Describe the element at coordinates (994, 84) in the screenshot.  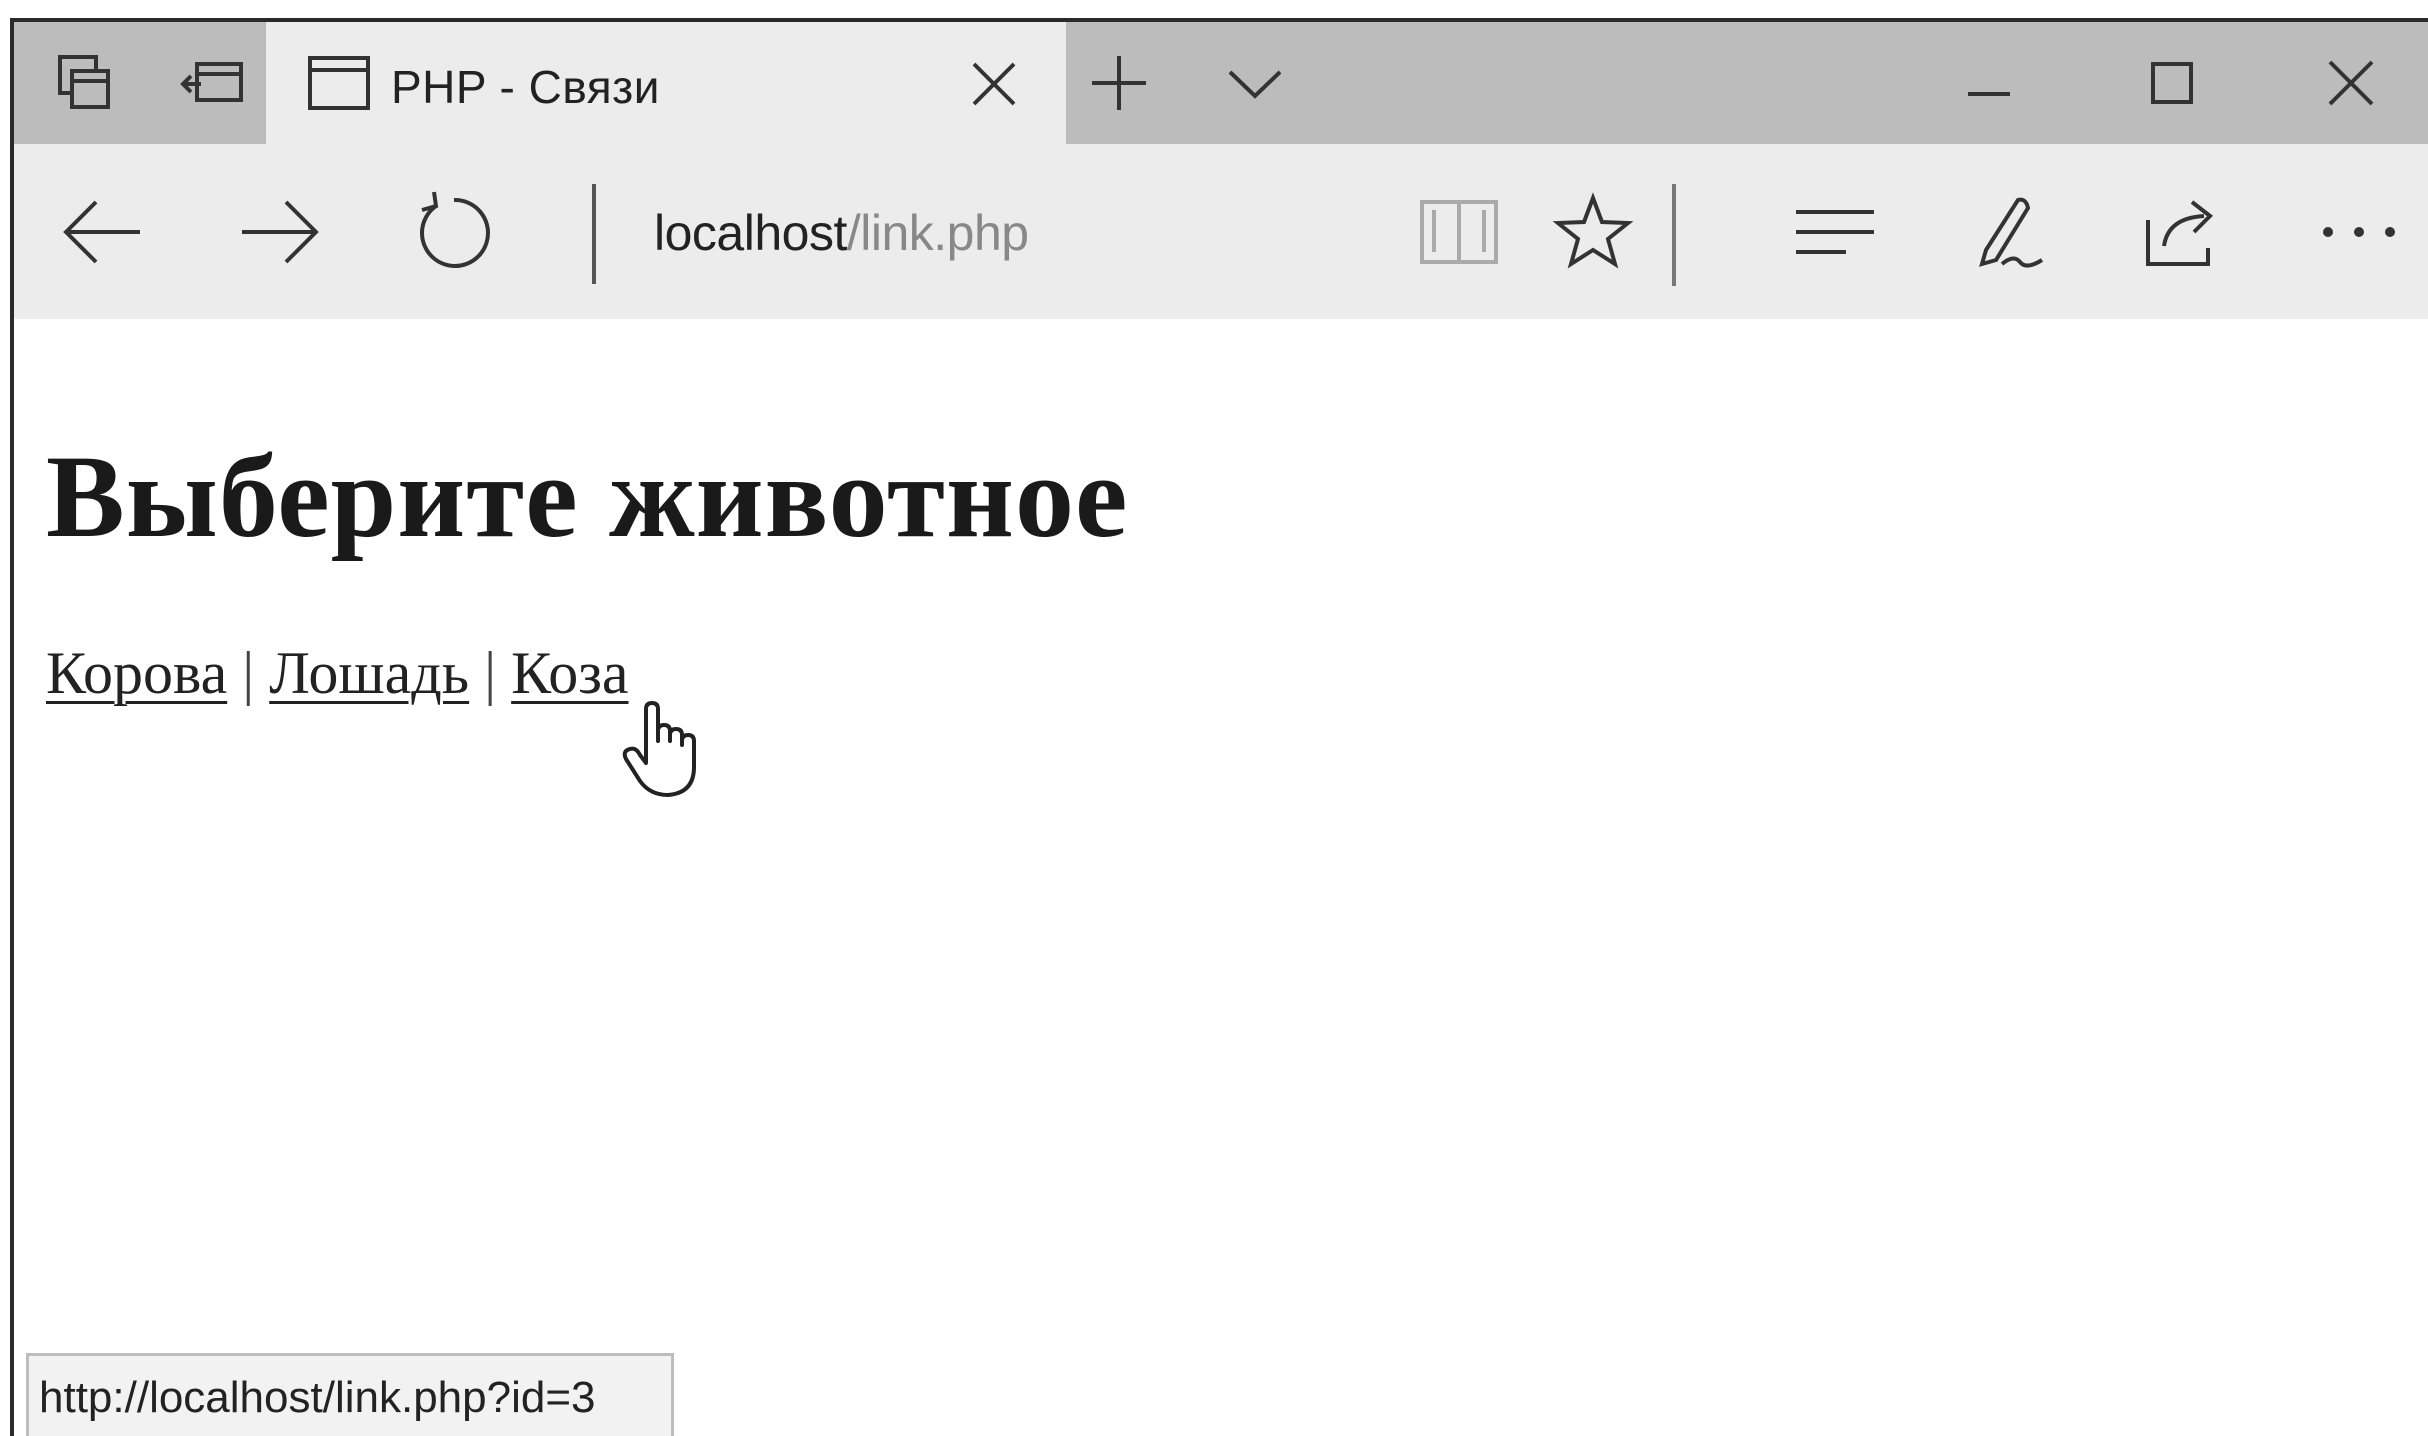
I see `close-icon` at that location.